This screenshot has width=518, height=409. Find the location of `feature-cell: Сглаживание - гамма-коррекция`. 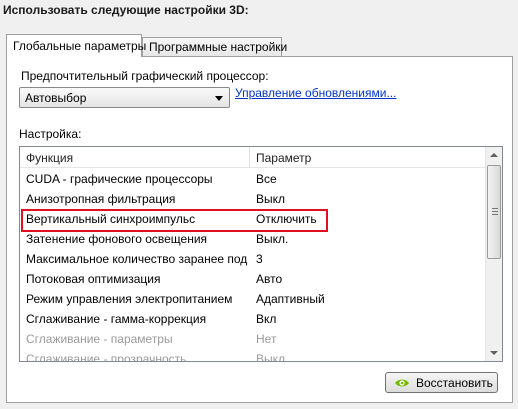

feature-cell: Сглаживание - гамма-коррекция is located at coordinates (116, 319).